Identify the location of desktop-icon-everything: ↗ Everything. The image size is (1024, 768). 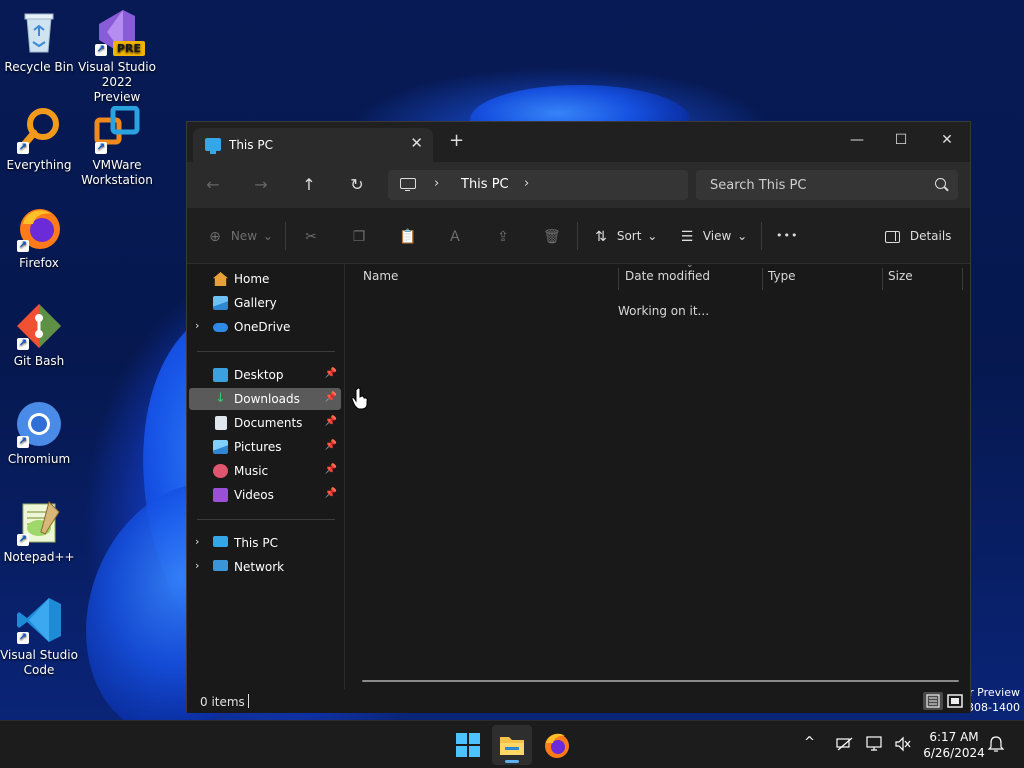
(39, 139).